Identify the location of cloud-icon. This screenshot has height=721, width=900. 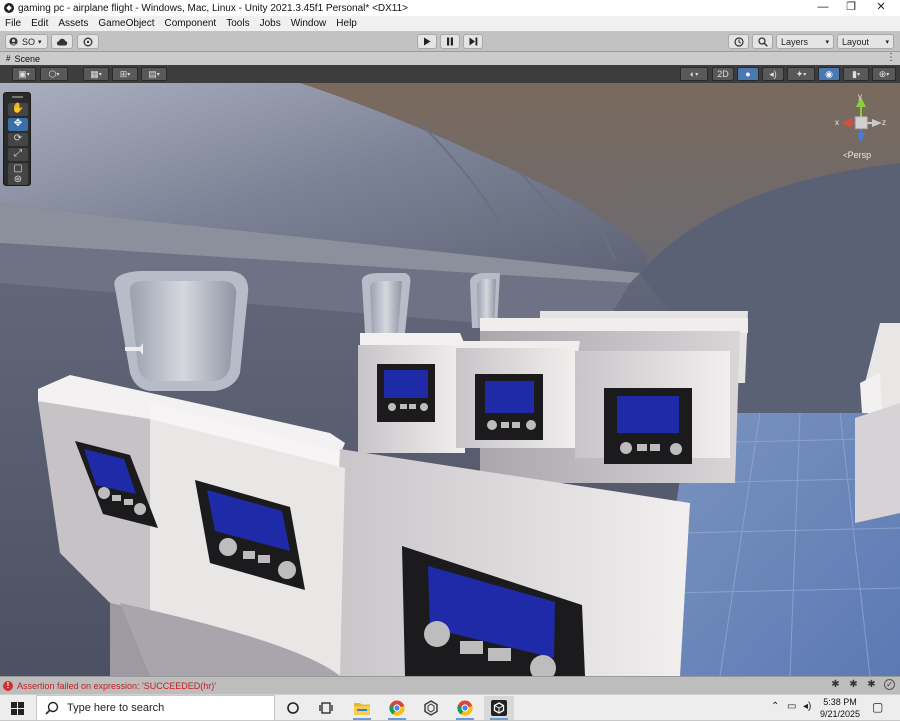
(62, 41).